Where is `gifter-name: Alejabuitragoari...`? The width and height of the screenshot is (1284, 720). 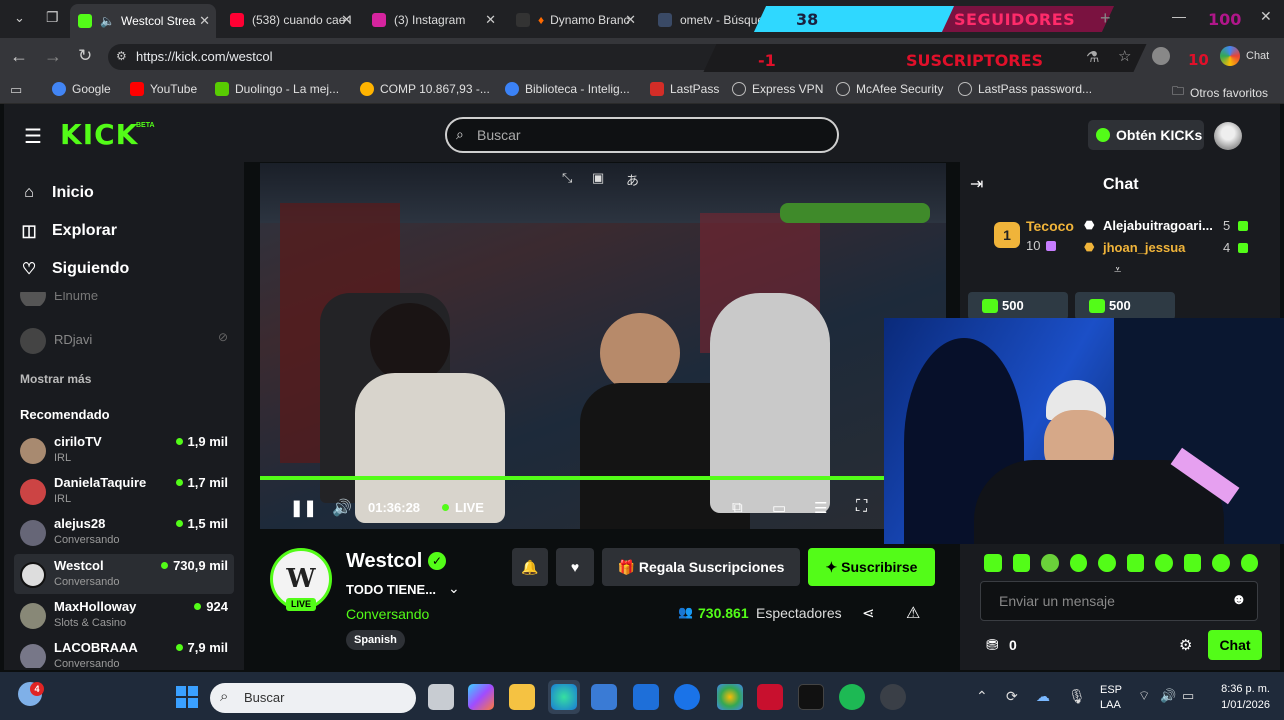 gifter-name: Alejabuitragoari... is located at coordinates (1158, 225).